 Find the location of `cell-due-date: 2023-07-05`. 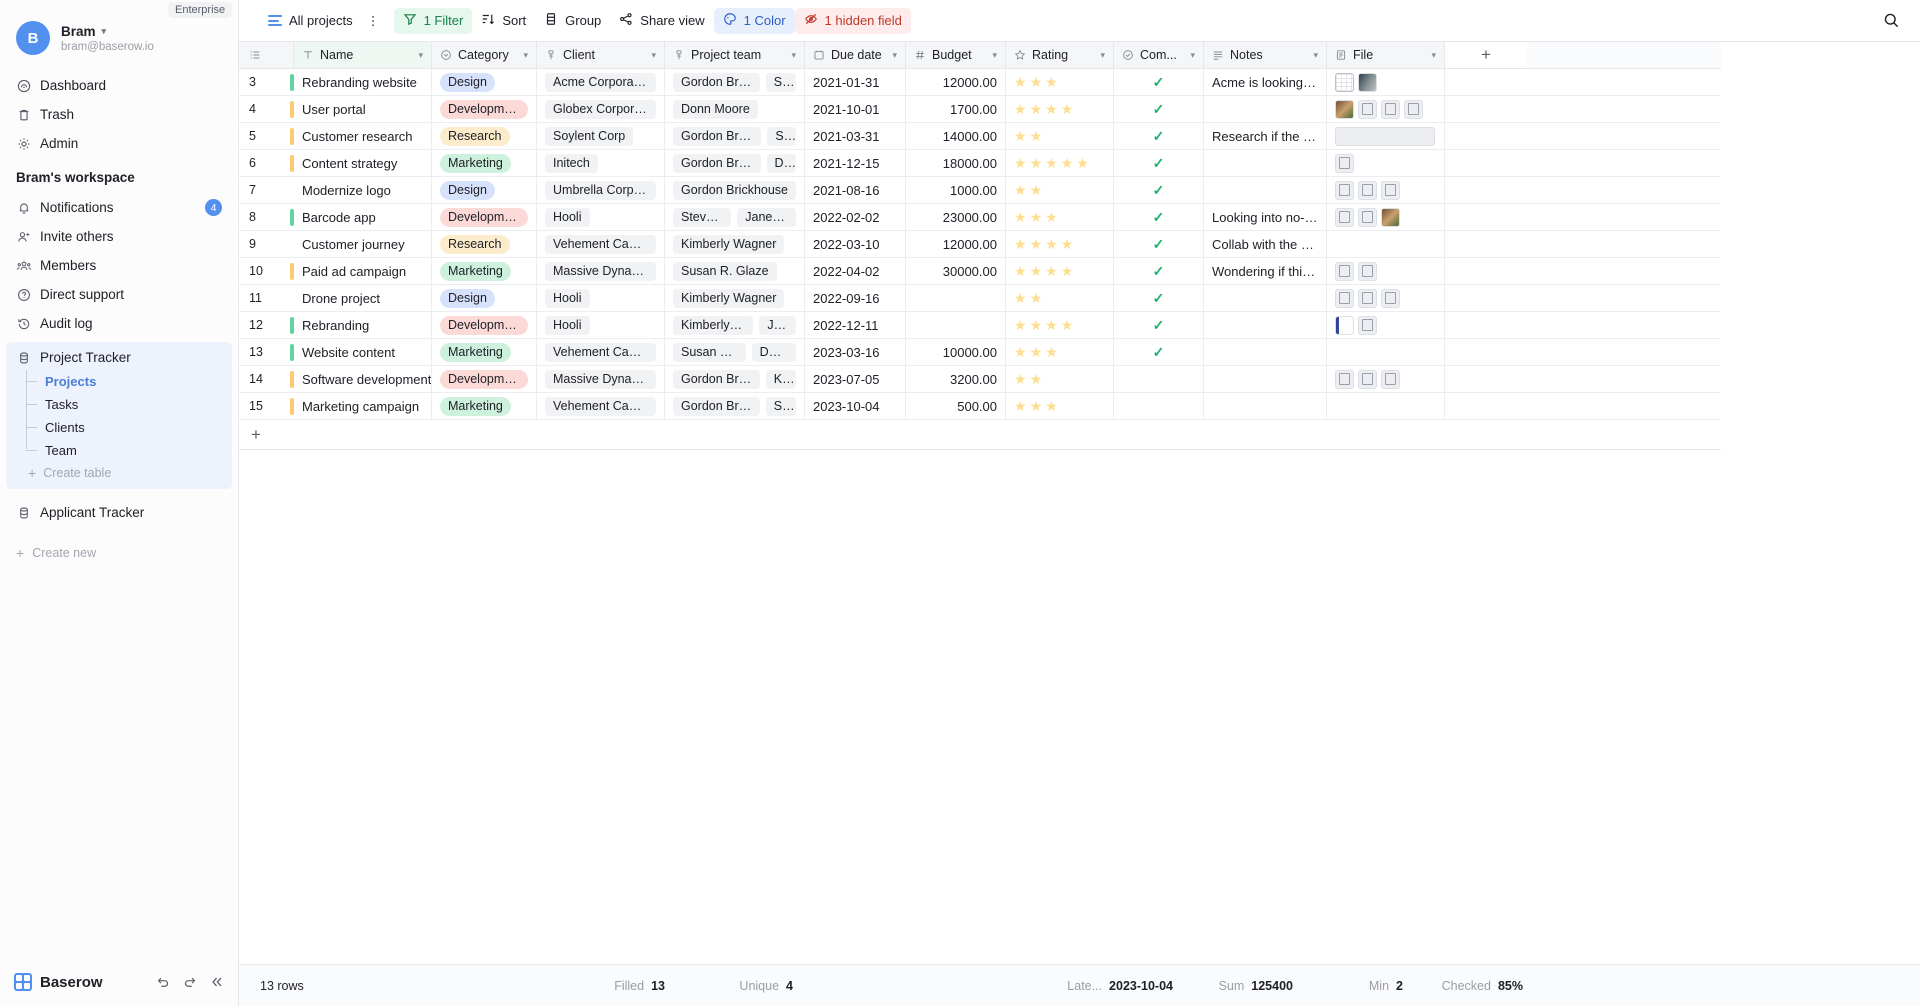

cell-due-date: 2023-07-05 is located at coordinates (855, 379).